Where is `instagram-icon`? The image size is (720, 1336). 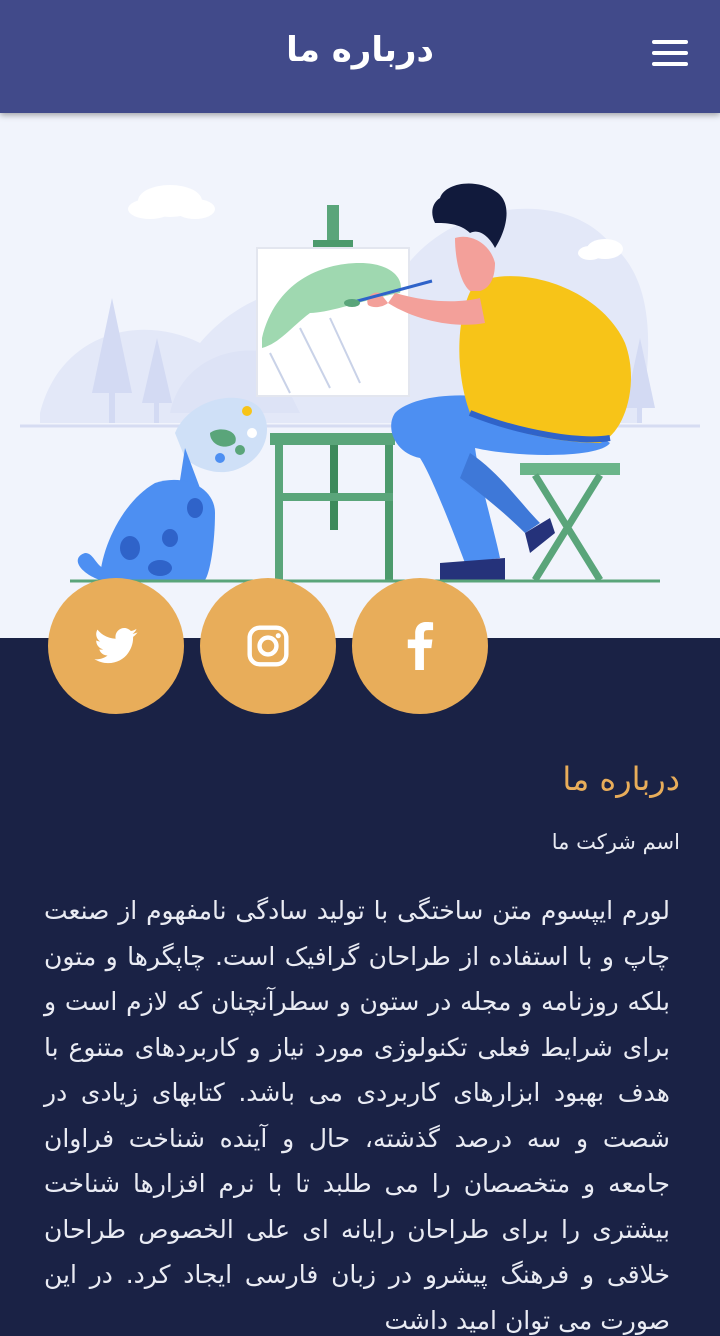 instagram-icon is located at coordinates (268, 646).